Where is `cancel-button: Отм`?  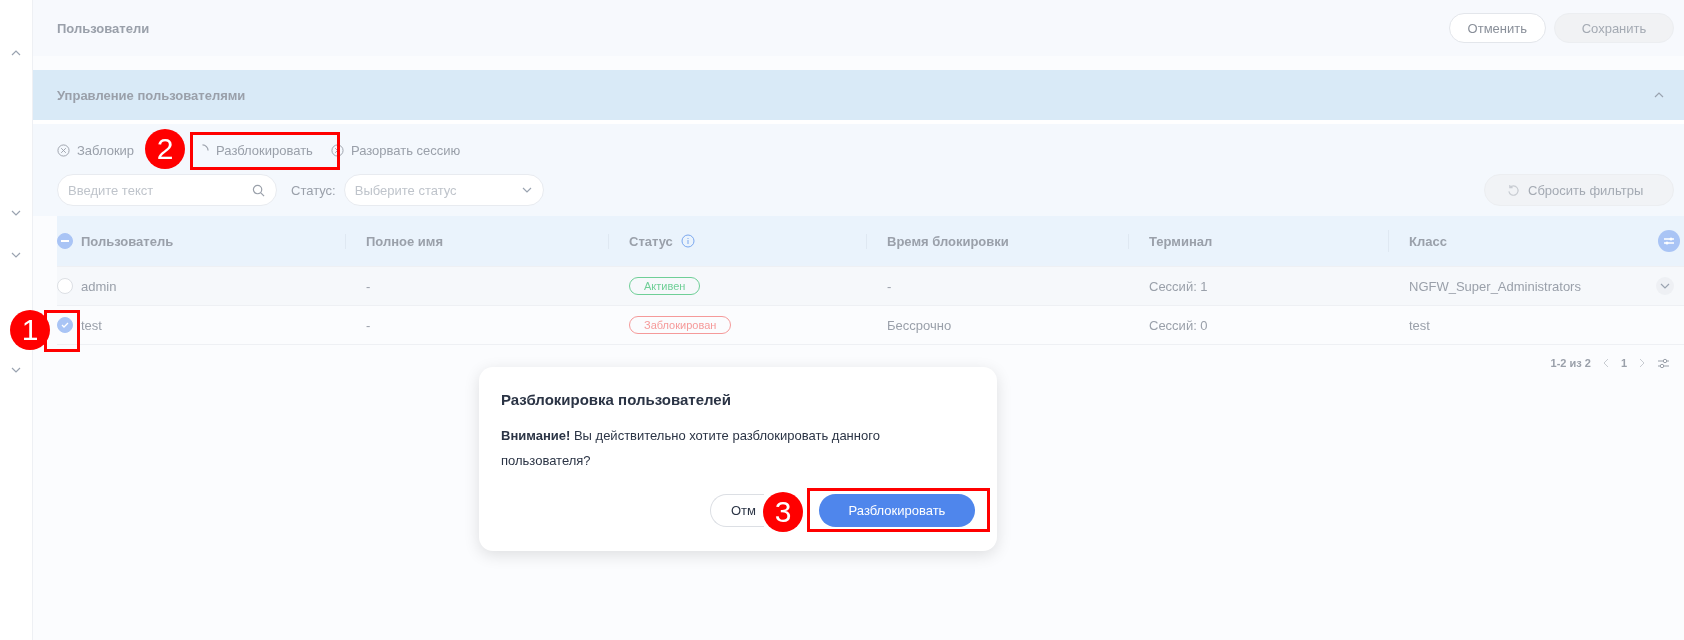
cancel-button: Отм is located at coordinates (737, 510).